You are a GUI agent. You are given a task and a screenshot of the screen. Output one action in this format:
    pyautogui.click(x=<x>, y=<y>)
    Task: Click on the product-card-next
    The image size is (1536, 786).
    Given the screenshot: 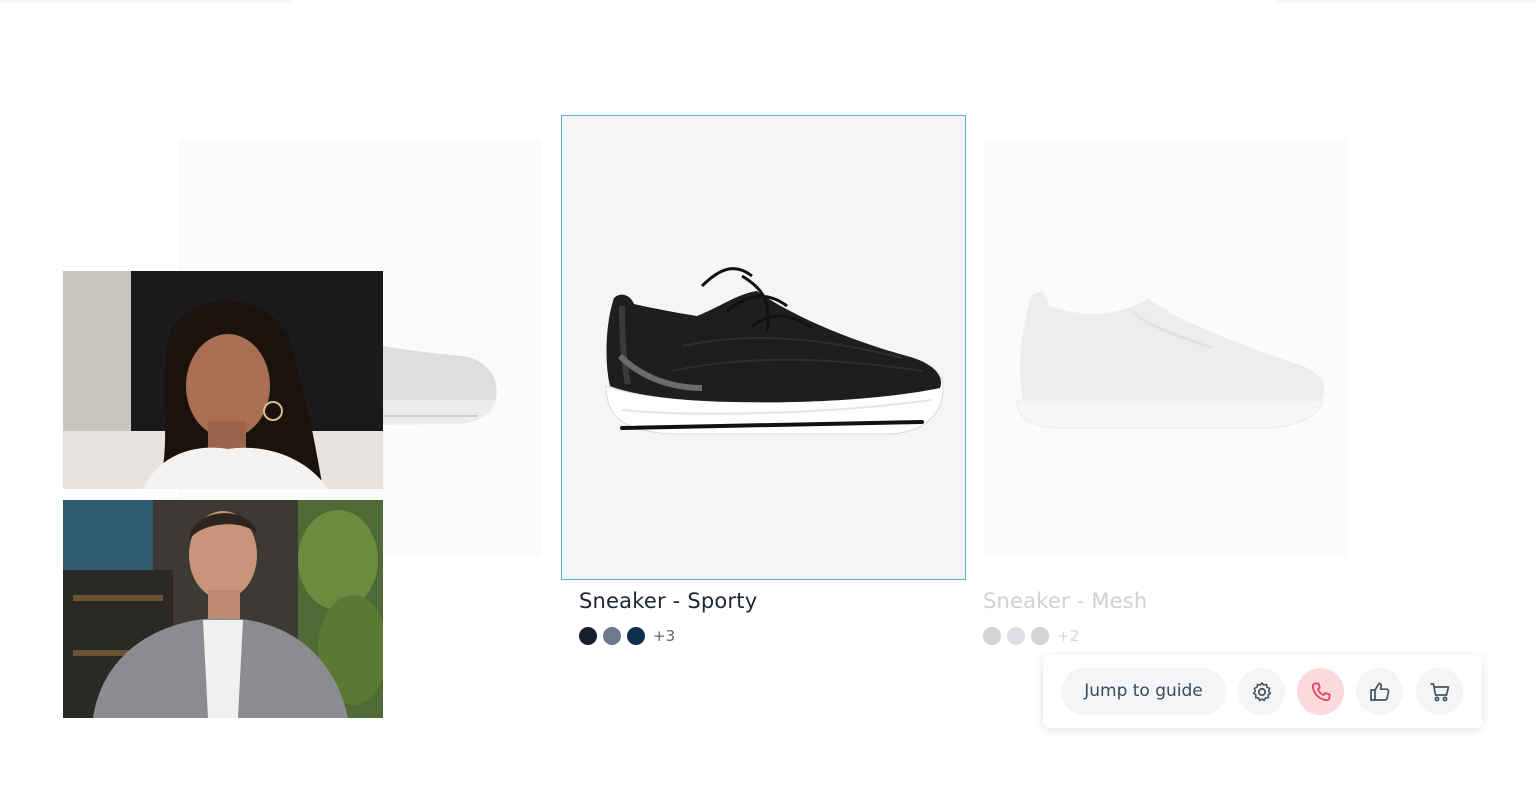 What is the action you would take?
    pyautogui.click(x=1166, y=348)
    